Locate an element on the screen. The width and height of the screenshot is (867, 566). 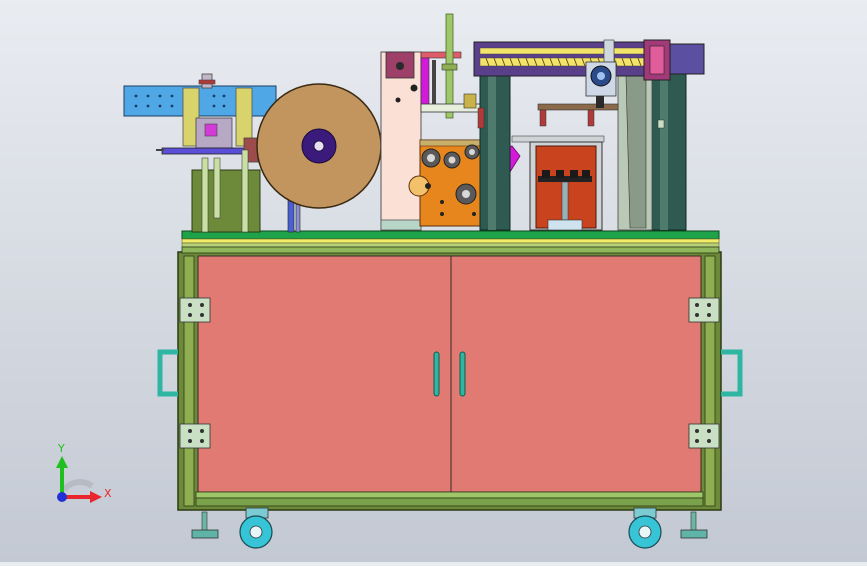
pick-arm is located at coordinates (578, 107).